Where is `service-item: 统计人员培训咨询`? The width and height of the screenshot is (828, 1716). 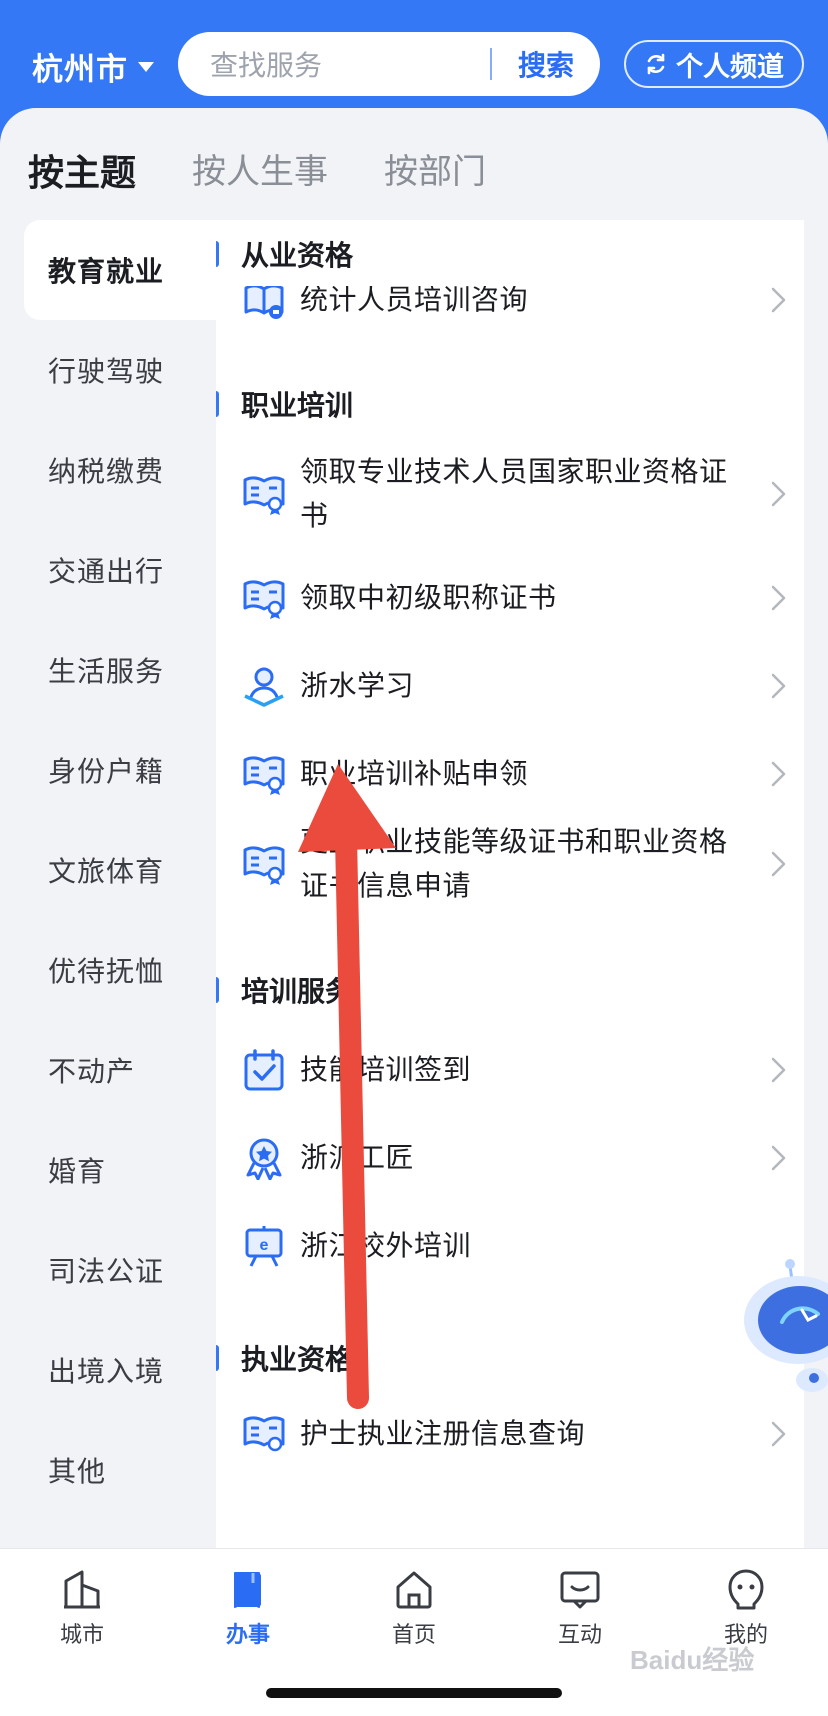
service-item: 统计人员培训咨询 is located at coordinates (517, 307).